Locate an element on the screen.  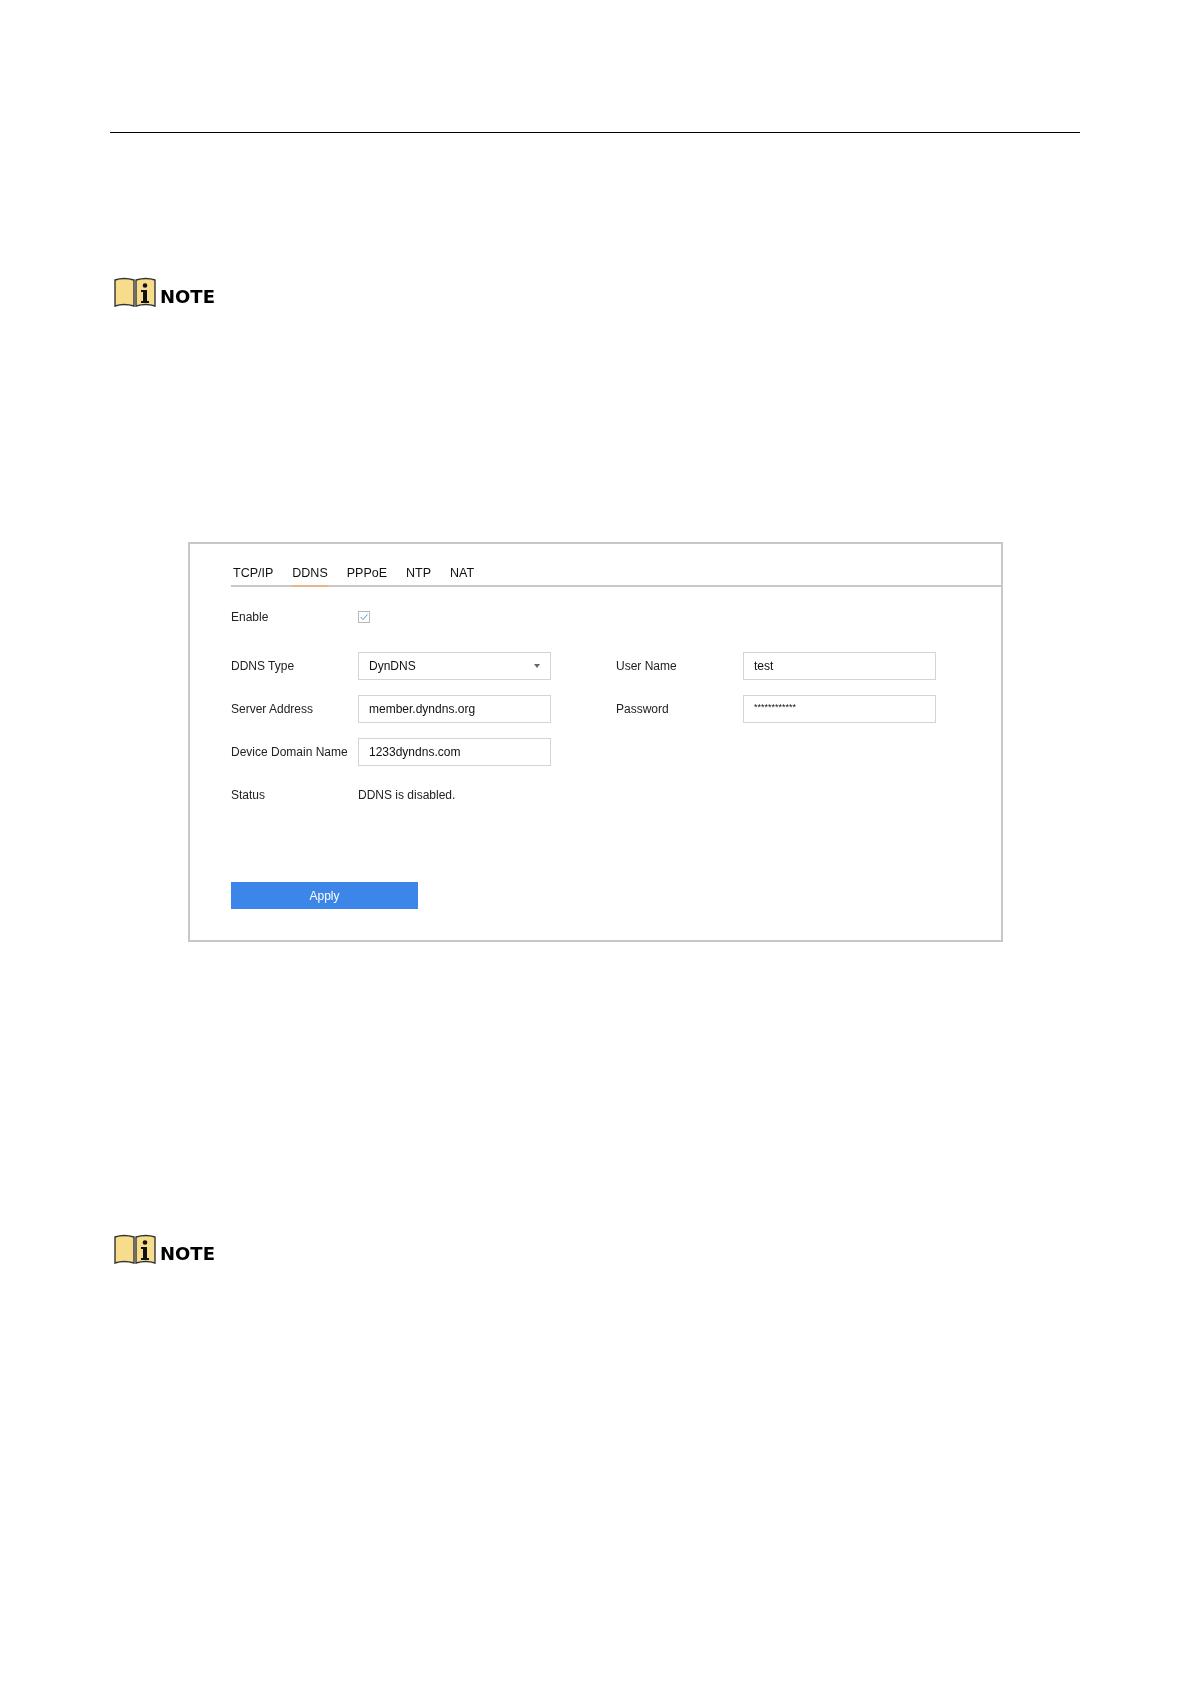
tab: DDNS is located at coordinates (310, 576).